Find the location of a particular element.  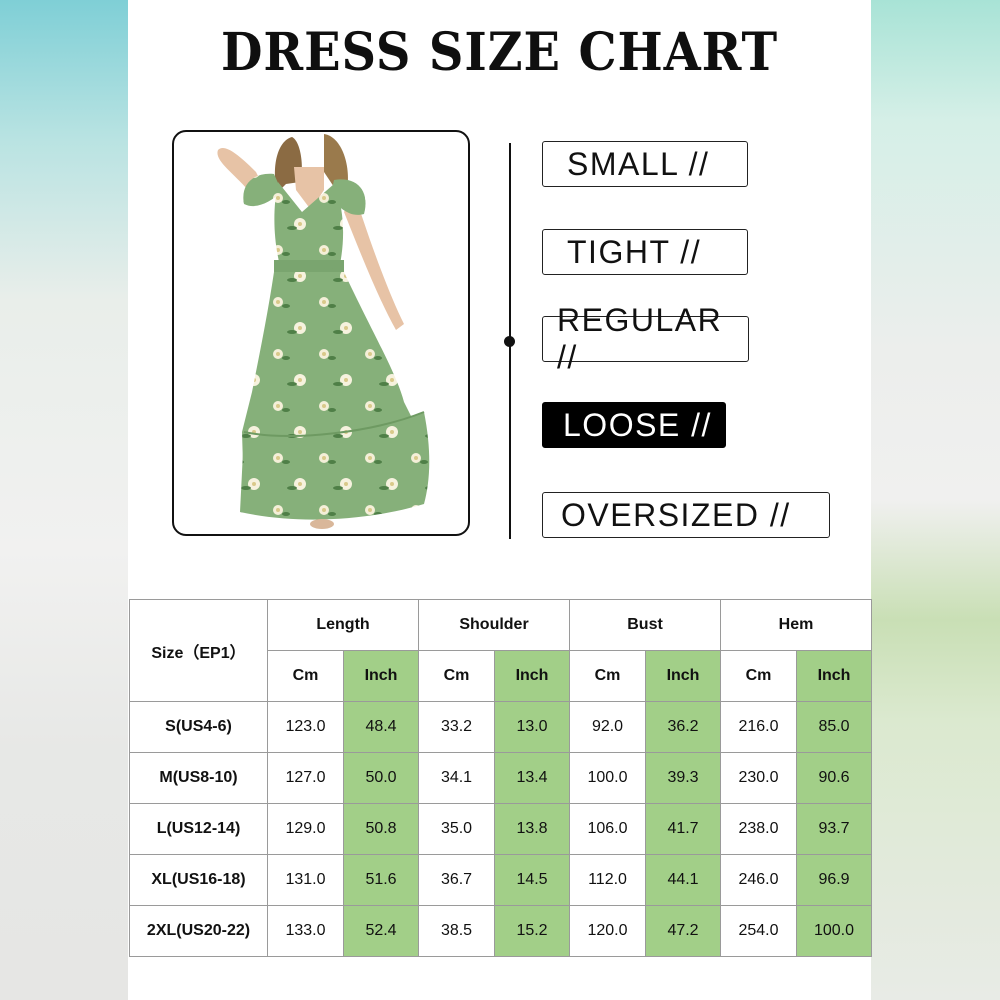

hem-header: Hem is located at coordinates (796, 625).